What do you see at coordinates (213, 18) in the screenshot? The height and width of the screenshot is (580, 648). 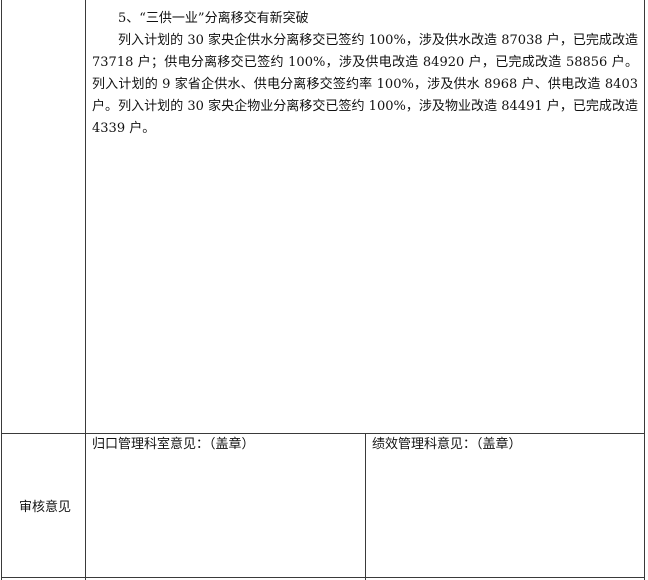 I see `section-heading: 5、“三供一业”分离移交有新突破` at bounding box center [213, 18].